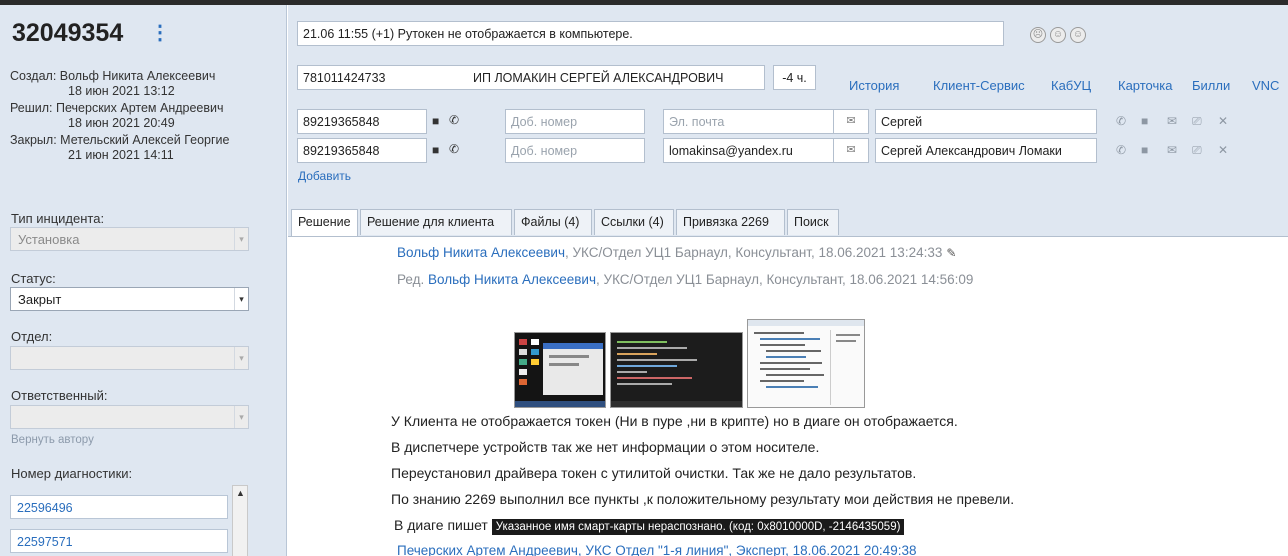 This screenshot has width=1288, height=556. Describe the element at coordinates (951, 253) in the screenshot. I see `edit-icon: ✎` at that location.